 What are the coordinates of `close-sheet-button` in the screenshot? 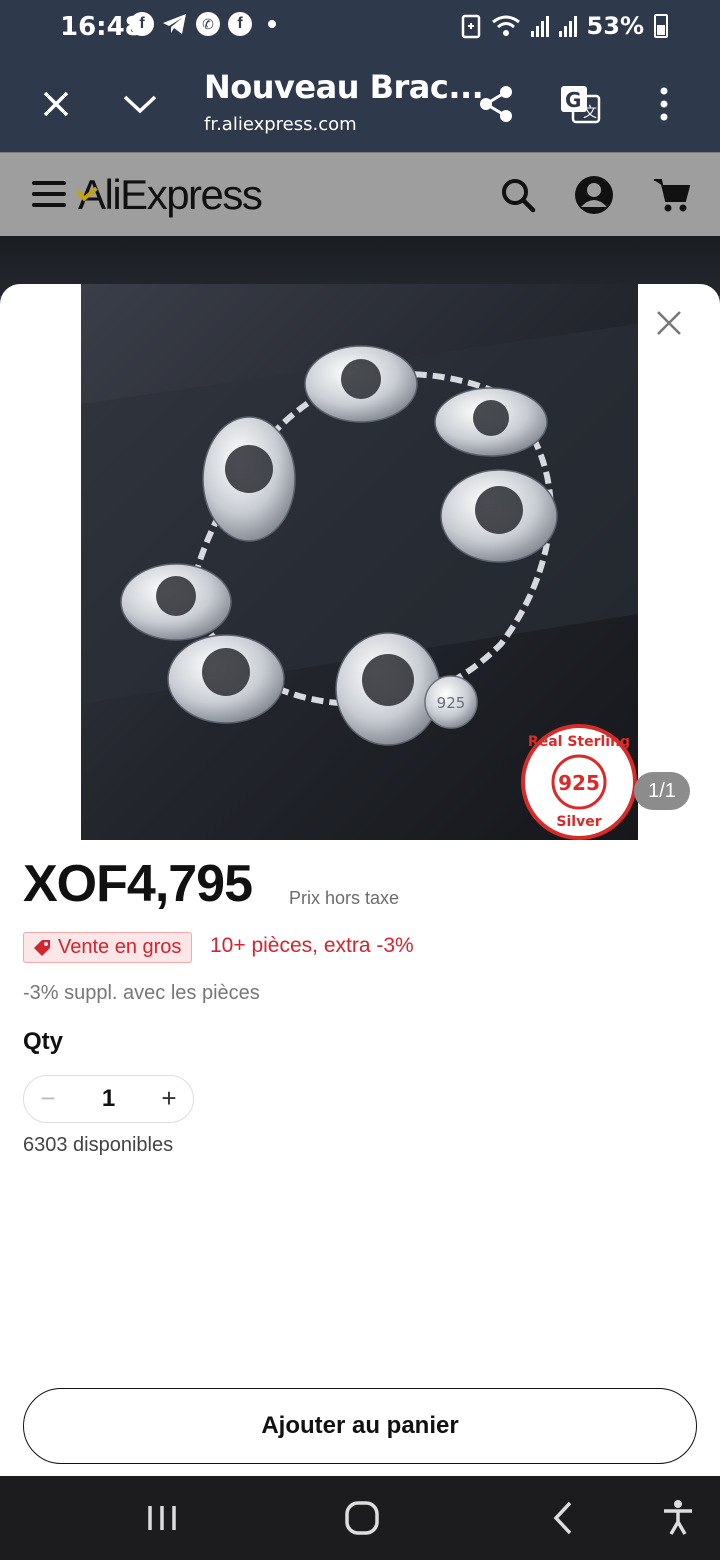 It's located at (669, 323).